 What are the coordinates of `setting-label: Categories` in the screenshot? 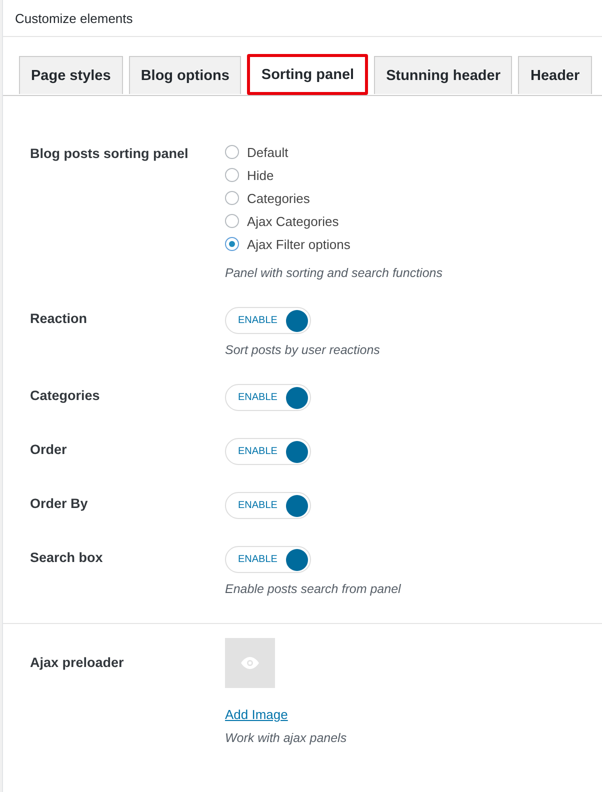 It's located at (65, 395).